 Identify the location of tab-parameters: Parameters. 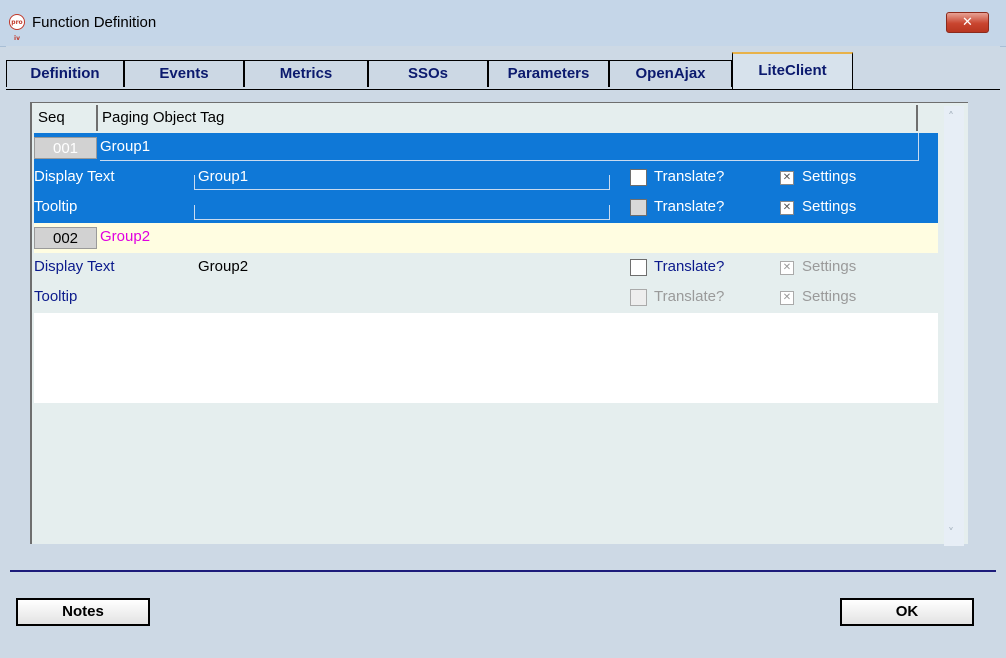
(548, 73).